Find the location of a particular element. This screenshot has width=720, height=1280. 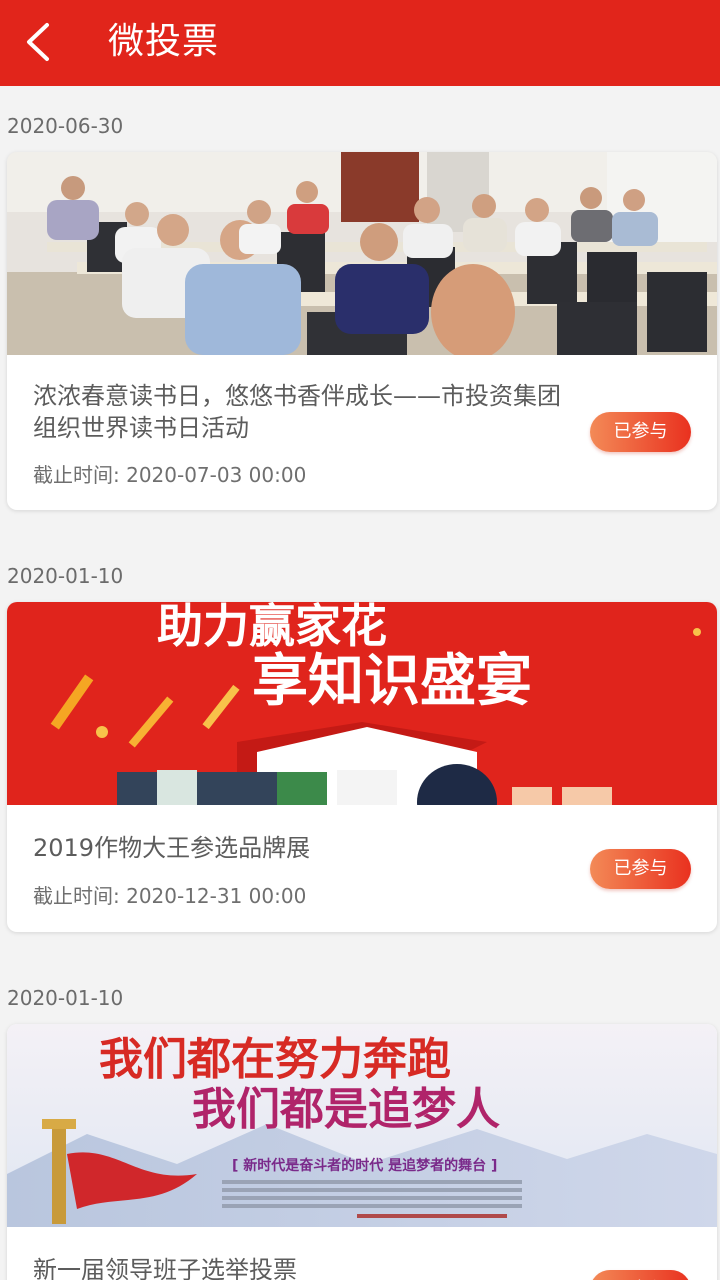

vote-deadline: 截止时间: 2020-12-31 00:00 is located at coordinates (170, 896).